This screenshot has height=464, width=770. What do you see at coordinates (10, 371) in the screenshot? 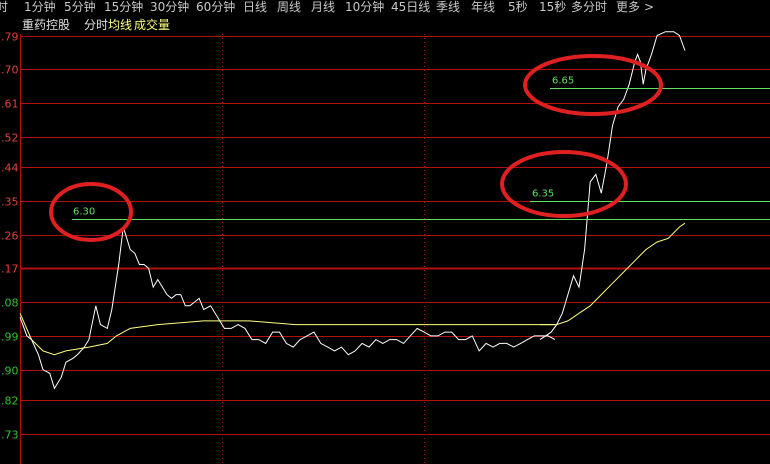
I see `y-tick-label-10: .90` at bounding box center [10, 371].